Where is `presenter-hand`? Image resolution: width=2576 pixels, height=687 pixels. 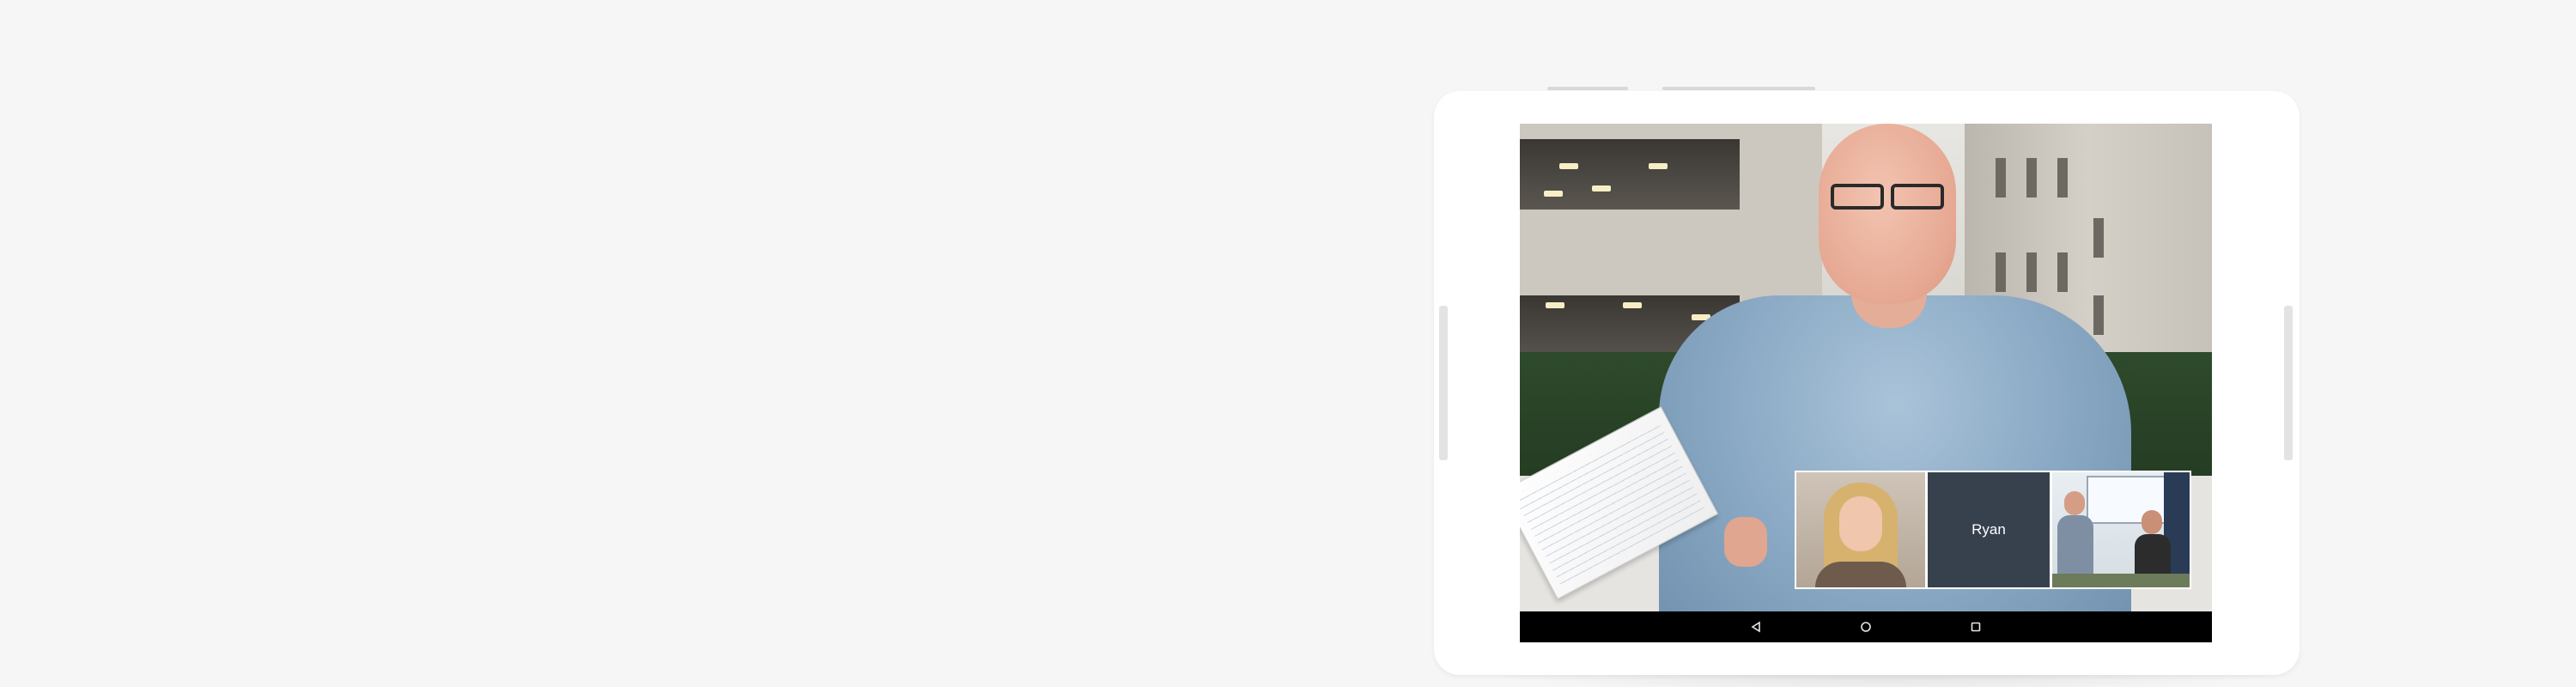 presenter-hand is located at coordinates (1745, 542).